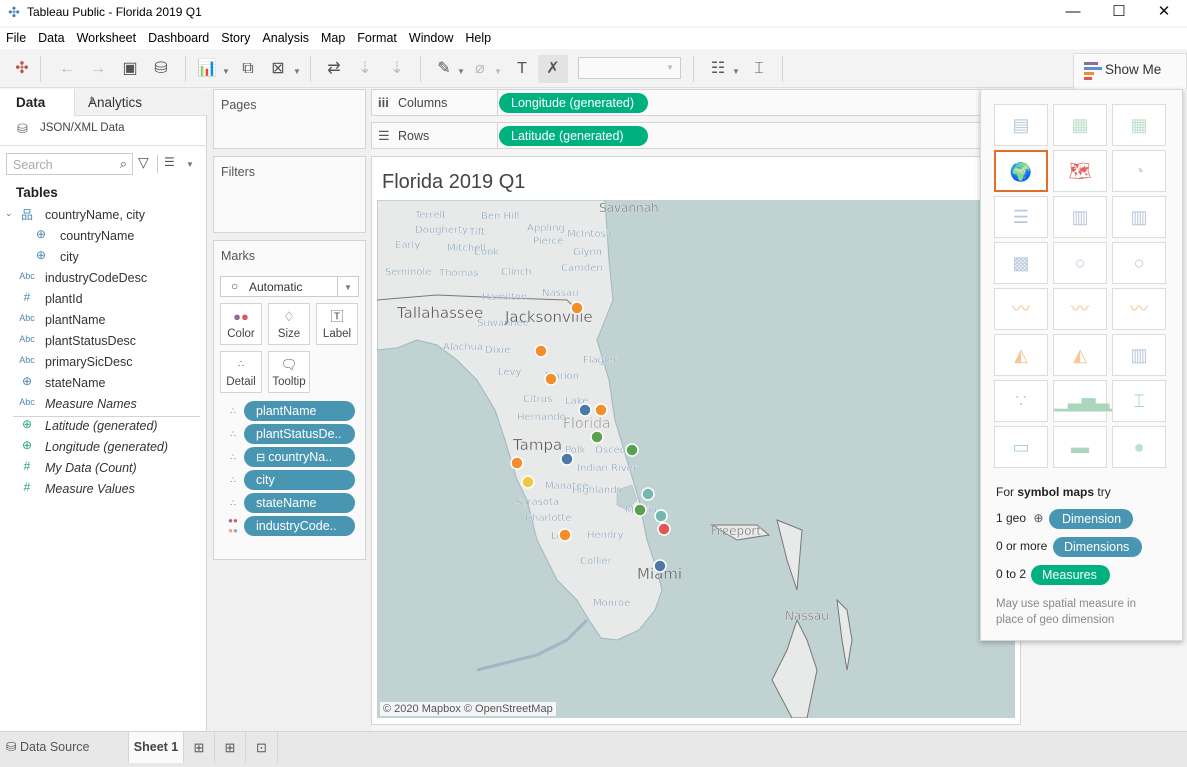 Image resolution: width=1187 pixels, height=767 pixels. I want to click on clear-sheet-dropdown-icon: ▼, so click(297, 71).